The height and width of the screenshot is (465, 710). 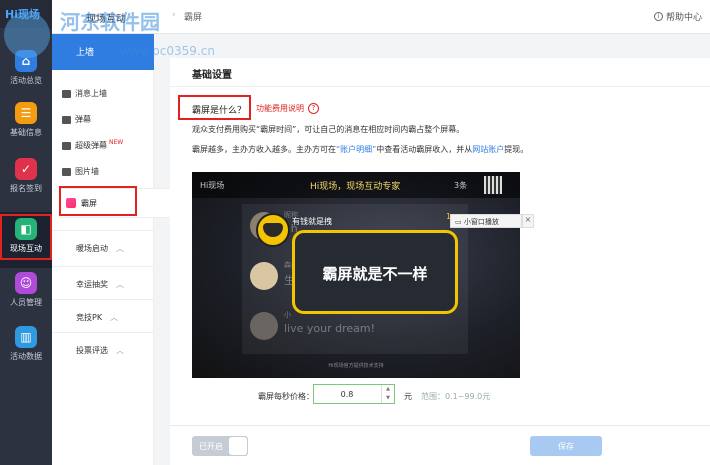 I want to click on account-detail-link: “账户明细”, so click(x=356, y=149).